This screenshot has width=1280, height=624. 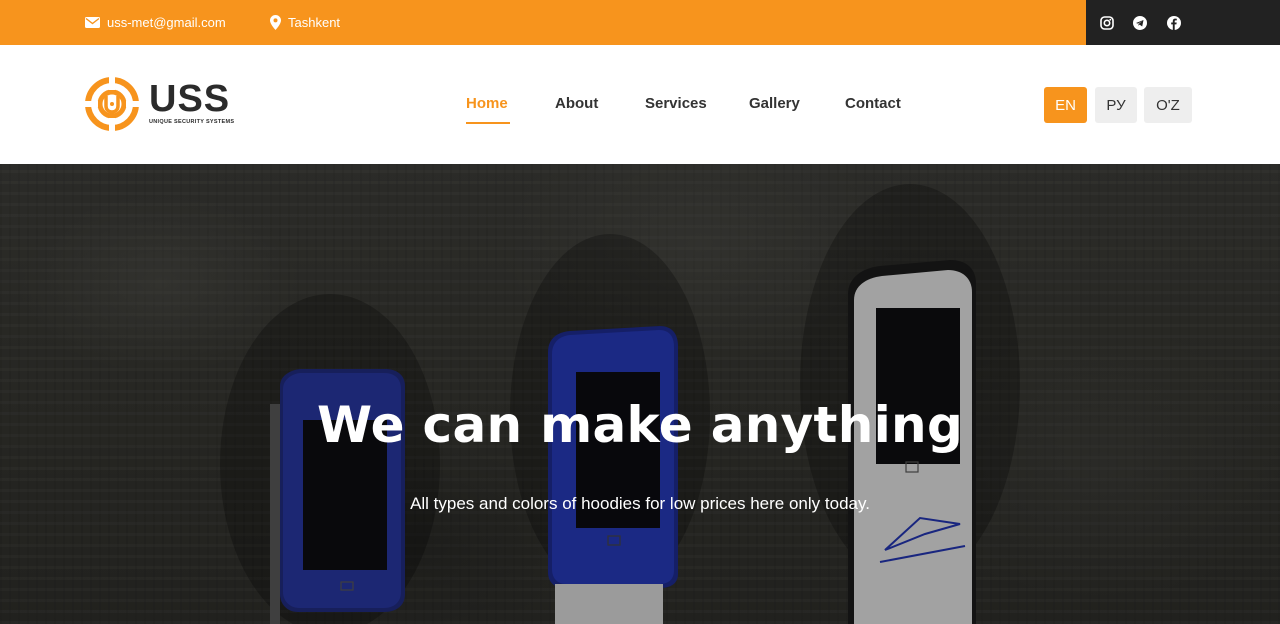 I want to click on telegram-link, so click(x=1140, y=22).